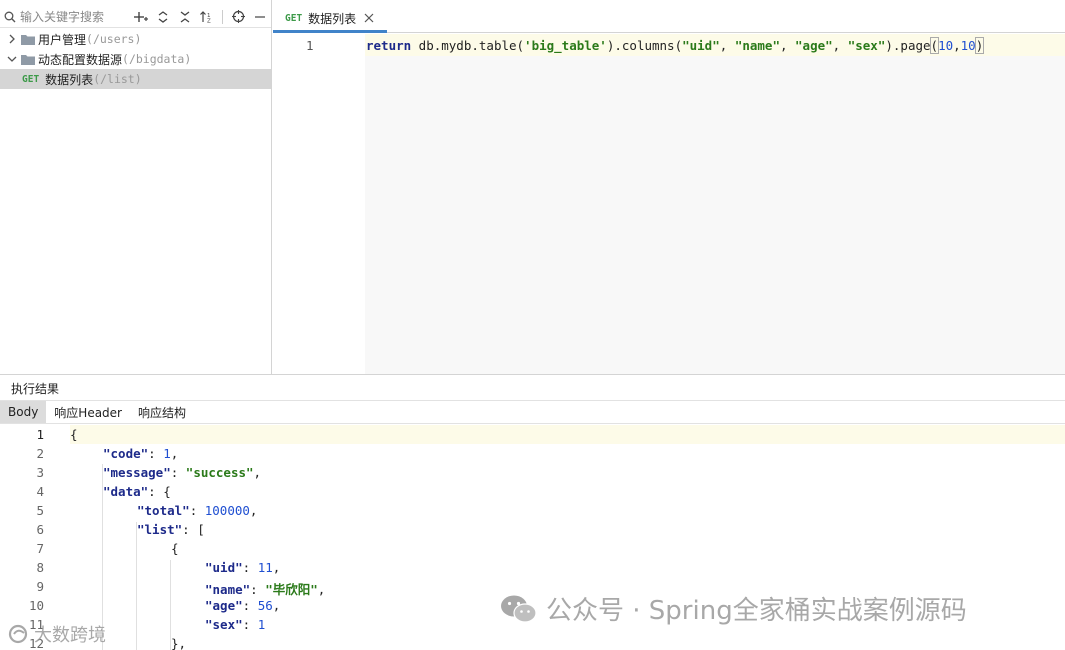  Describe the element at coordinates (23, 412) in the screenshot. I see `tab-body: Body` at that location.